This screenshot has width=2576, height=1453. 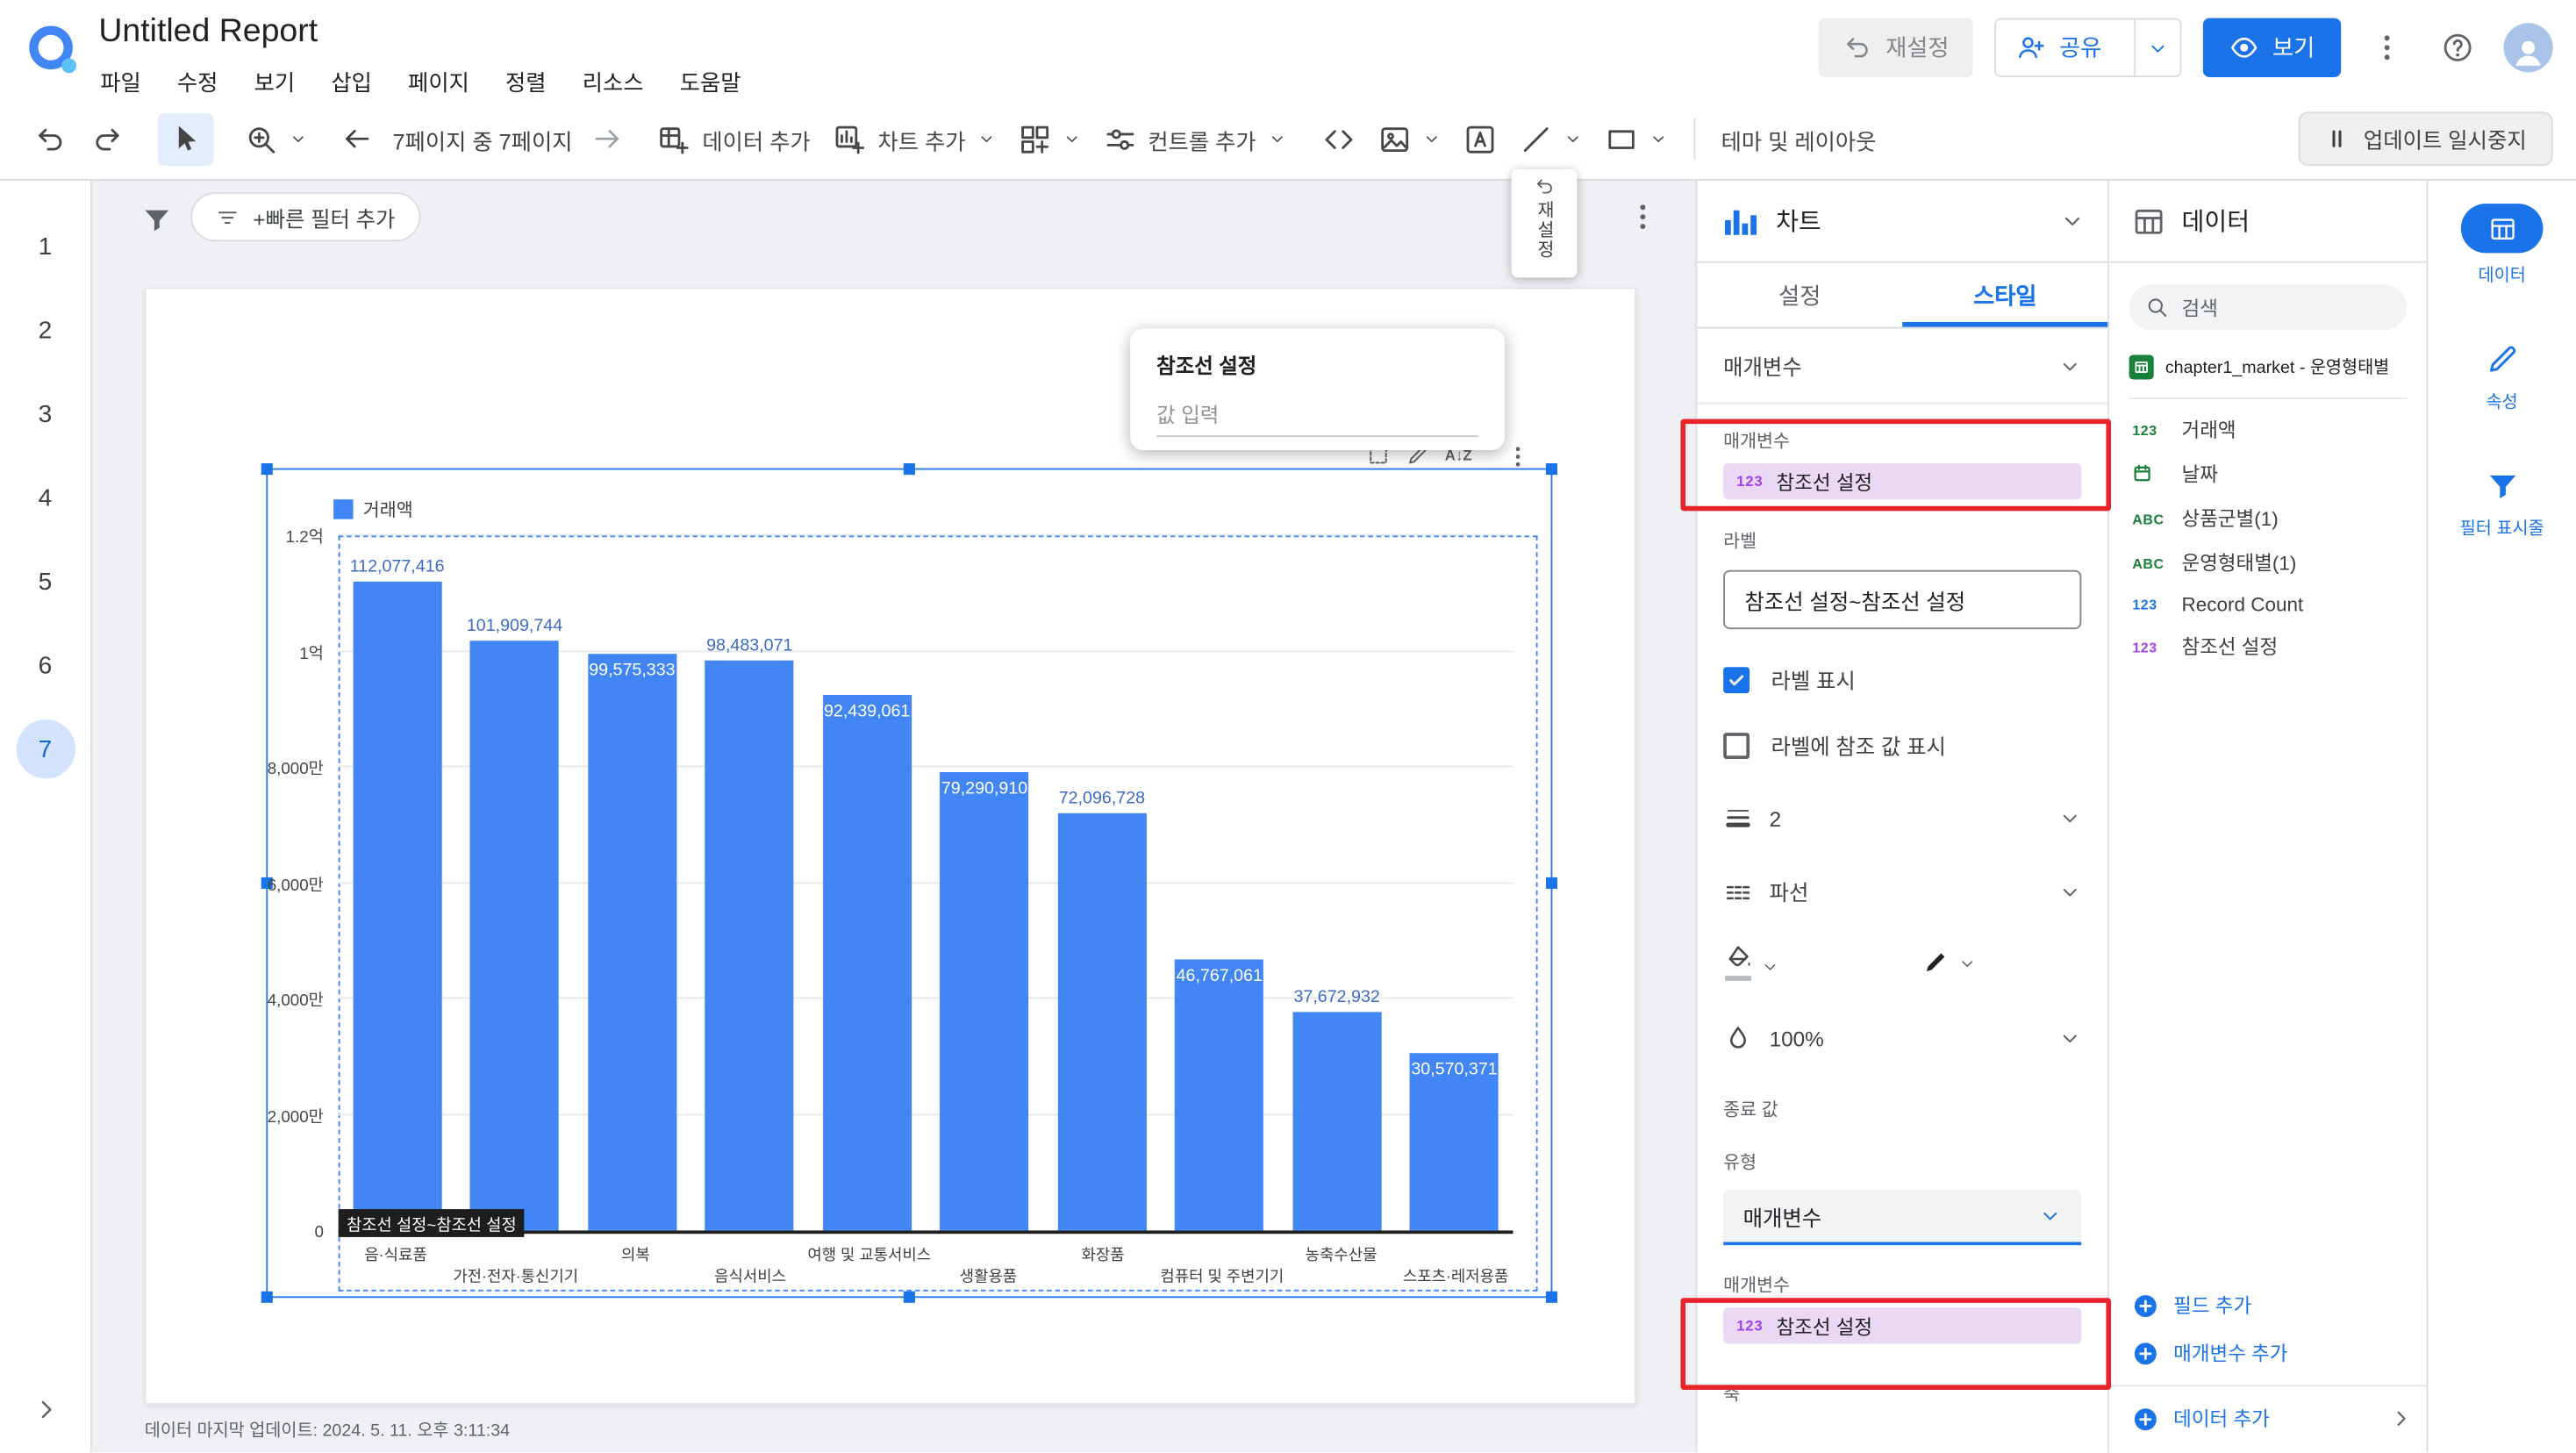 I want to click on opacity-dropdown: 100%, so click(x=1902, y=1039).